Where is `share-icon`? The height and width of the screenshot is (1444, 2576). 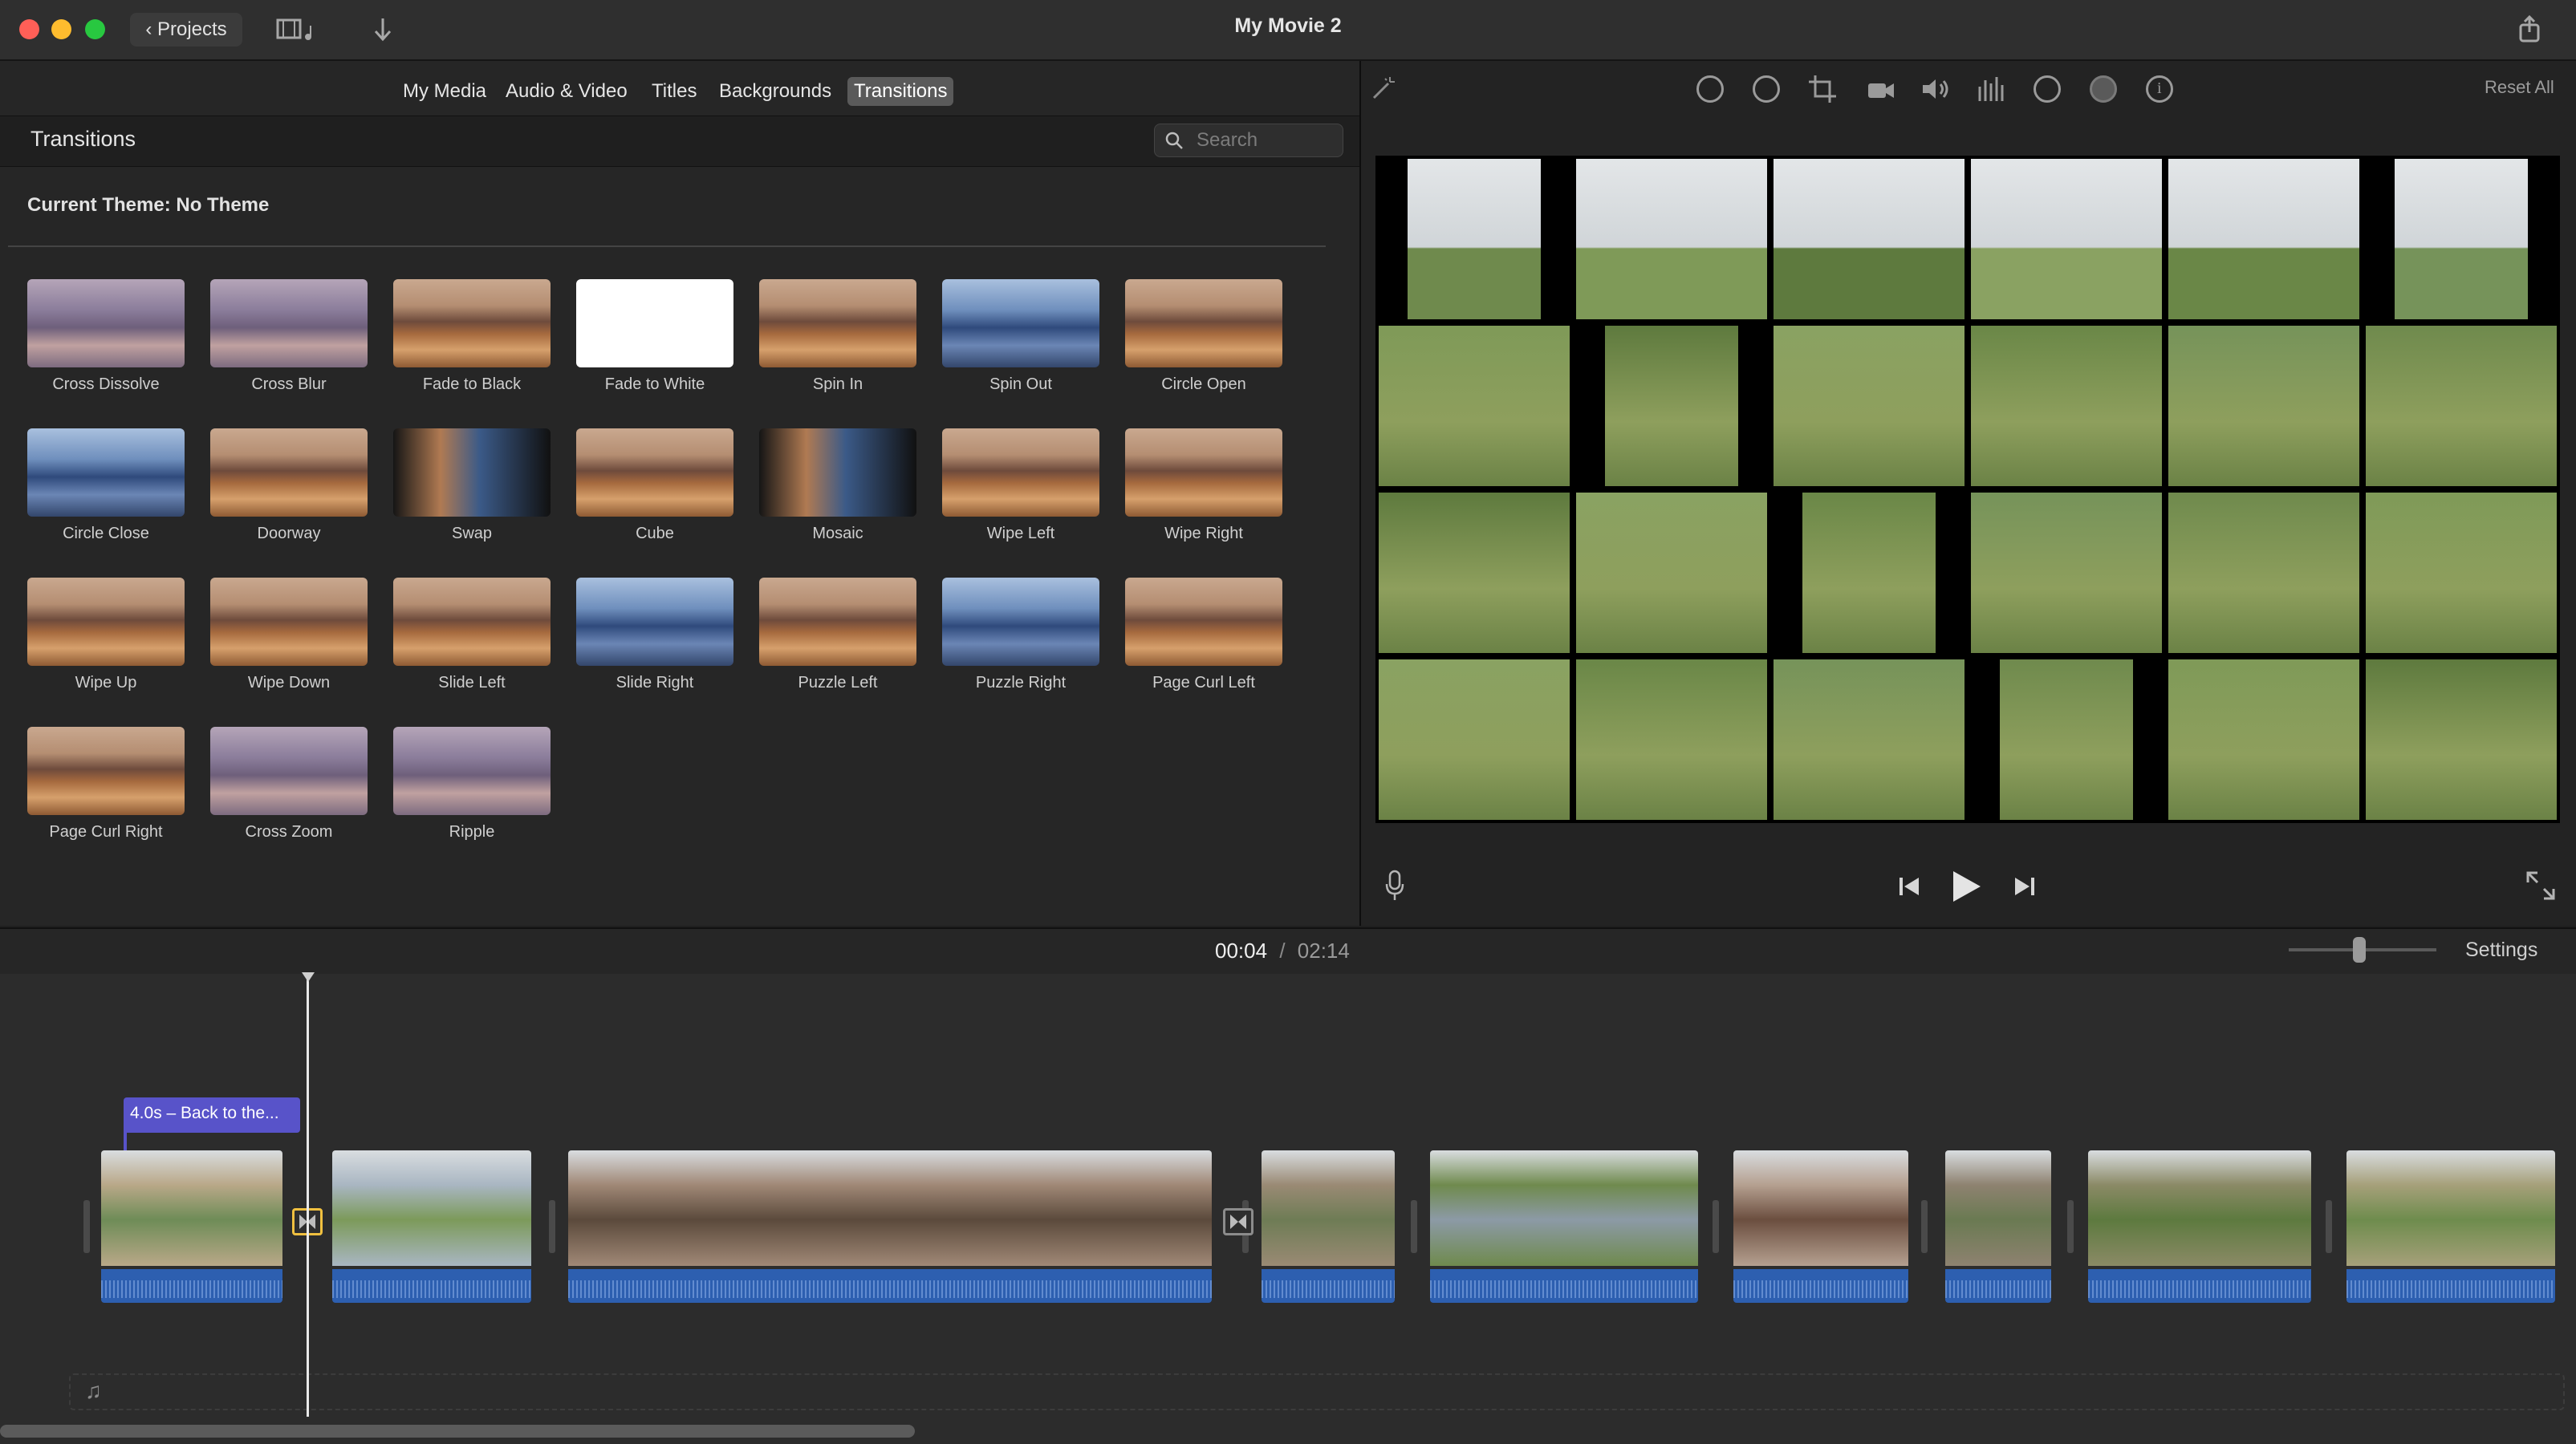
share-icon is located at coordinates (2530, 28).